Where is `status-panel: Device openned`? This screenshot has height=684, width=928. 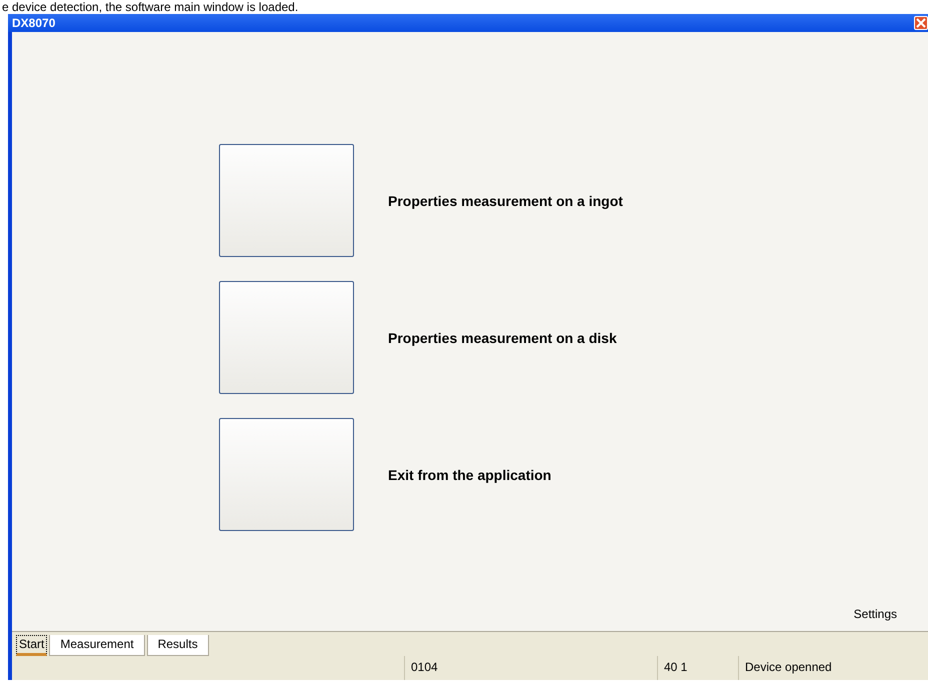 status-panel: Device openned is located at coordinates (833, 668).